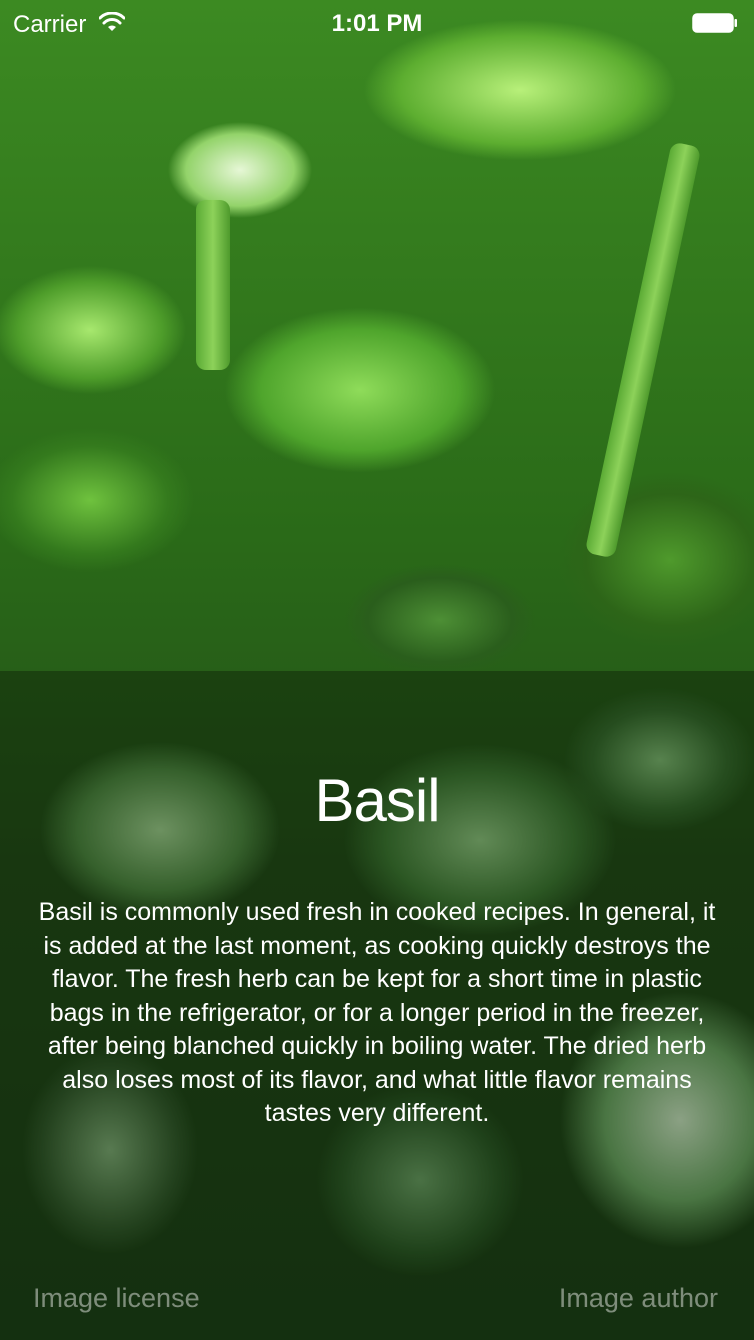 Image resolution: width=754 pixels, height=1340 pixels. What do you see at coordinates (714, 23) in the screenshot?
I see `battery-icon` at bounding box center [714, 23].